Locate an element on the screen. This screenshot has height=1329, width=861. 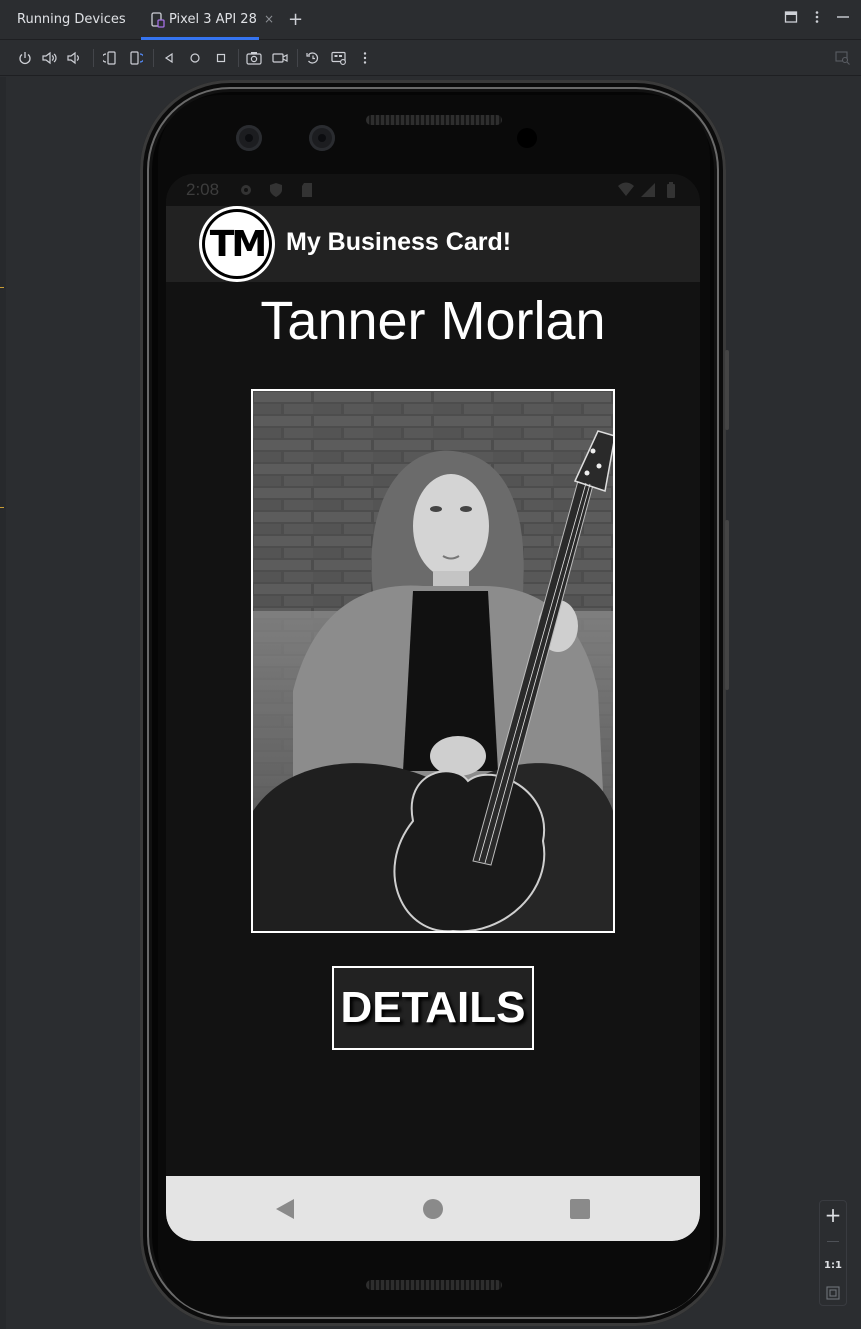
tm-logo: TM is located at coordinates (237, 244).